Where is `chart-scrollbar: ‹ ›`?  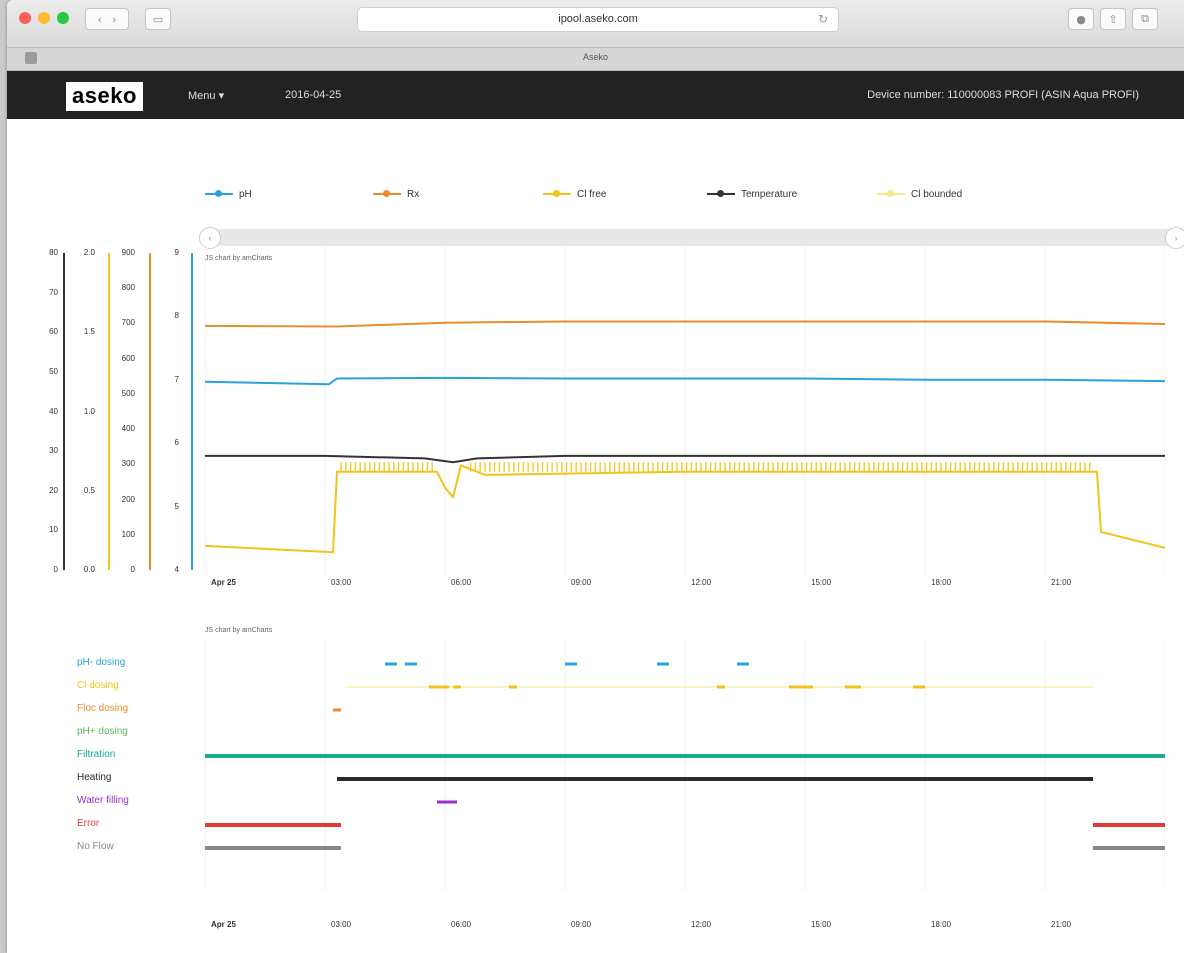 chart-scrollbar: ‹ › is located at coordinates (691, 238).